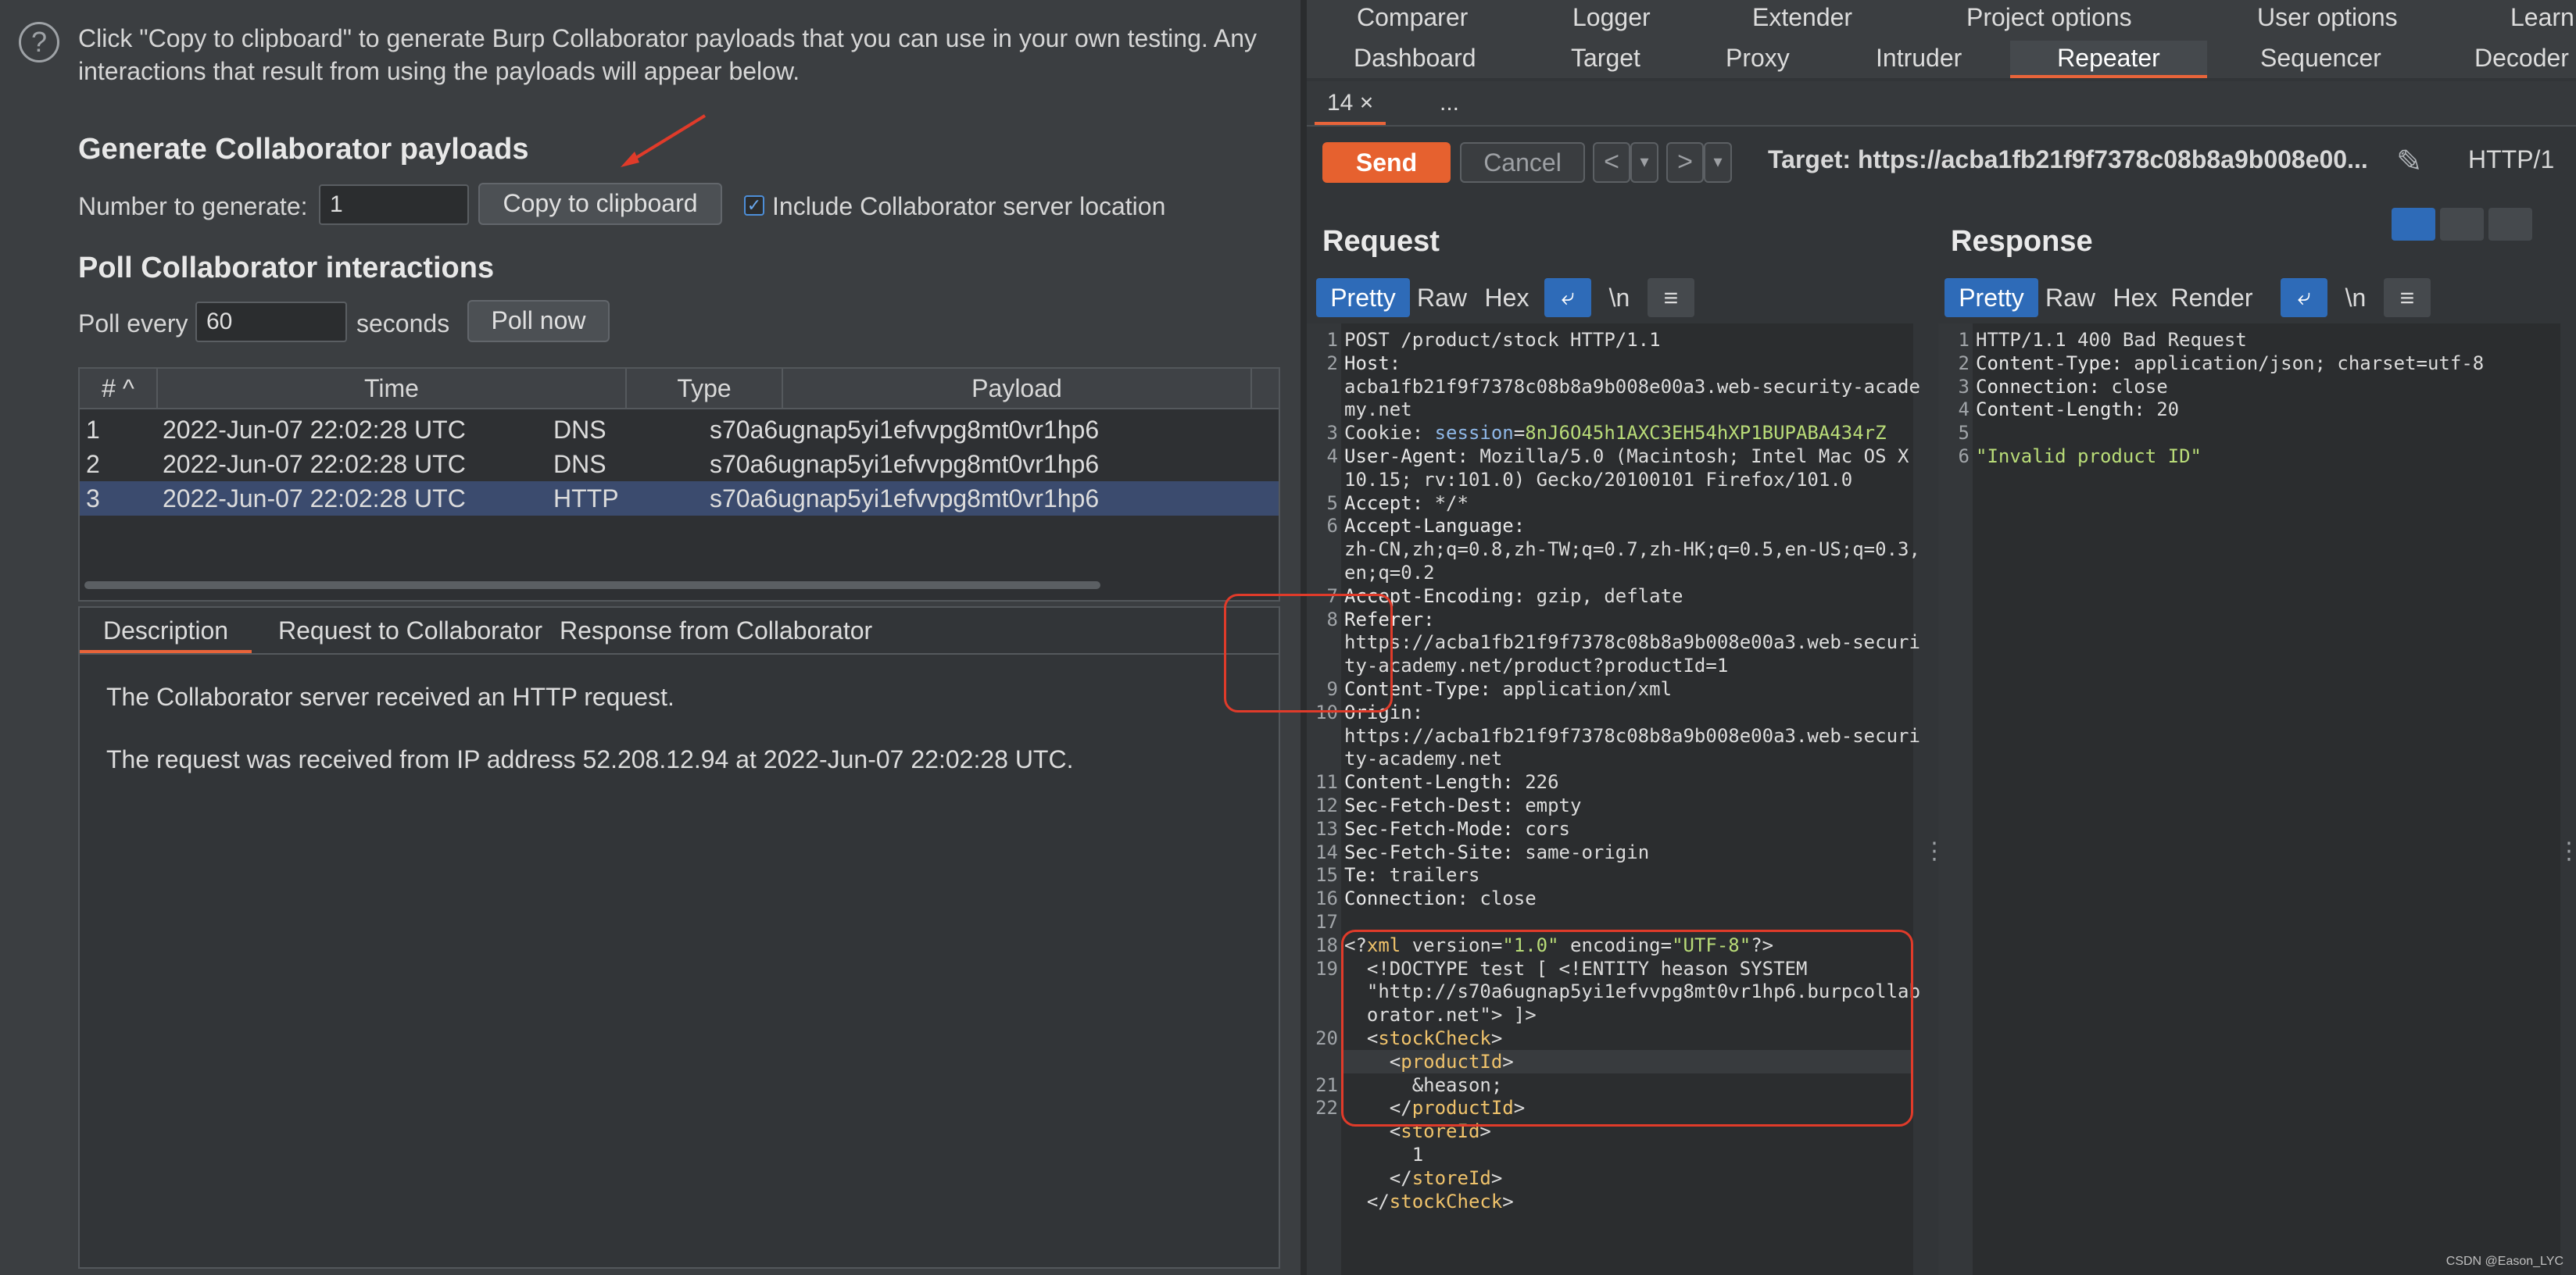  I want to click on nav-comparer: Comparer, so click(1412, 17).